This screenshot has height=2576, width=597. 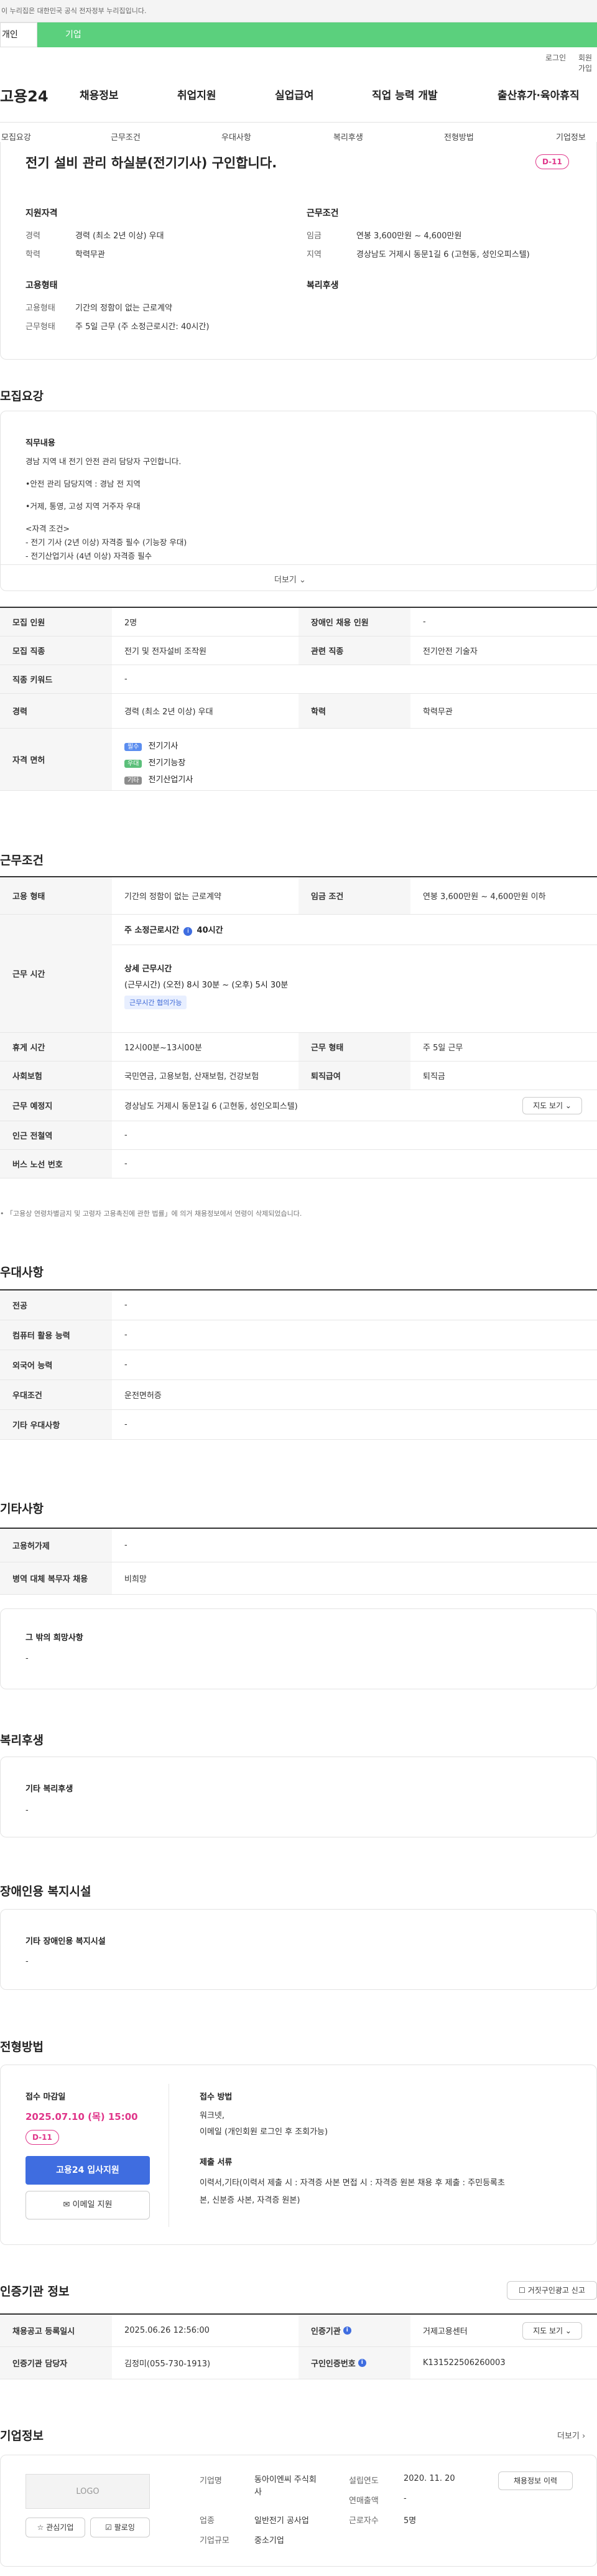 What do you see at coordinates (170, 780) in the screenshot?
I see `license-name: 전기산업기사` at bounding box center [170, 780].